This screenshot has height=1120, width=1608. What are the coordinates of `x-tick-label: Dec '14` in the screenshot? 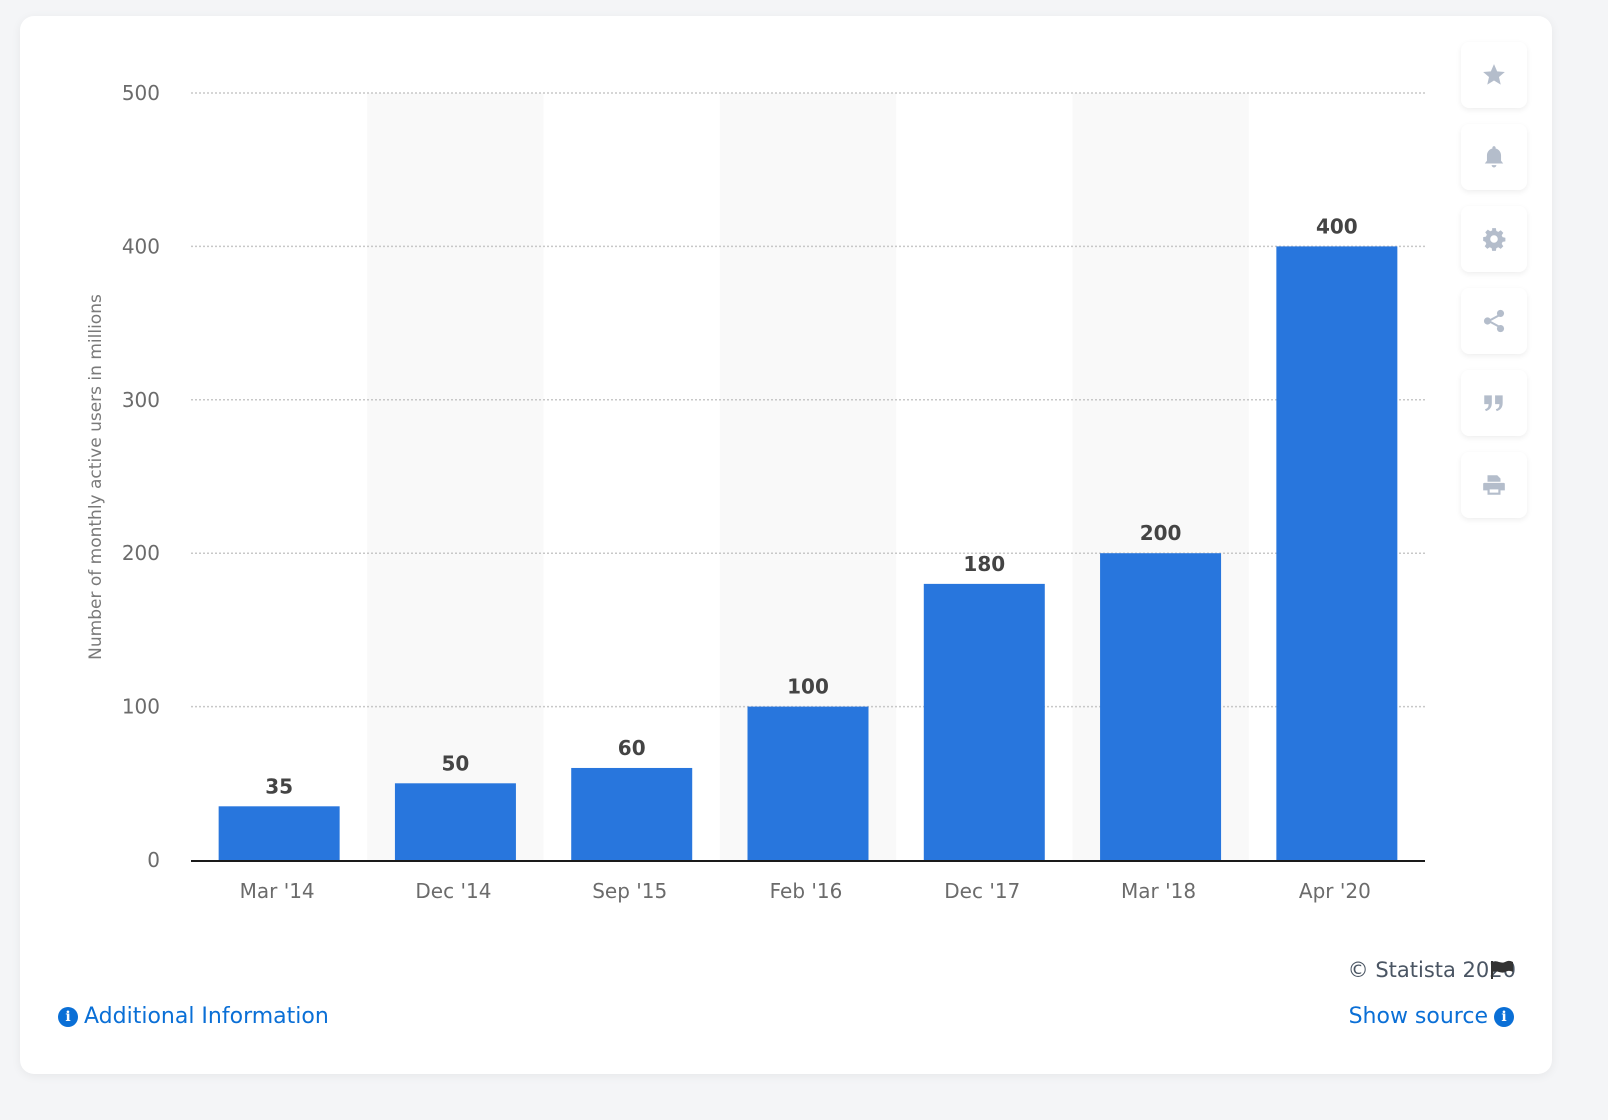 It's located at (453, 891).